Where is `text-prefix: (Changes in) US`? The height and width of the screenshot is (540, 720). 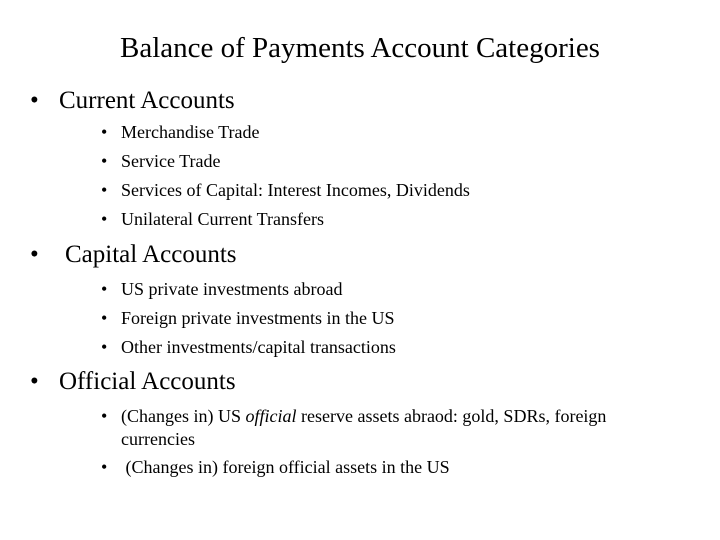 text-prefix: (Changes in) US is located at coordinates (183, 416).